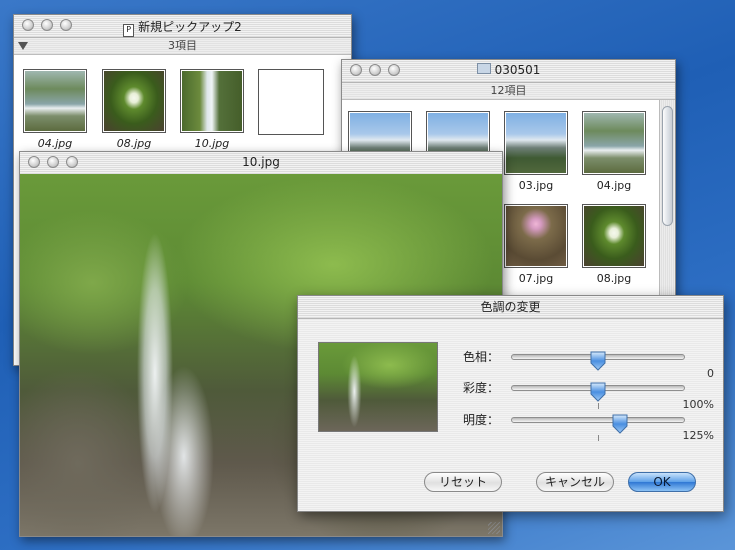 This screenshot has height=550, width=735. Describe the element at coordinates (598, 420) in the screenshot. I see `brightness-slider` at that location.